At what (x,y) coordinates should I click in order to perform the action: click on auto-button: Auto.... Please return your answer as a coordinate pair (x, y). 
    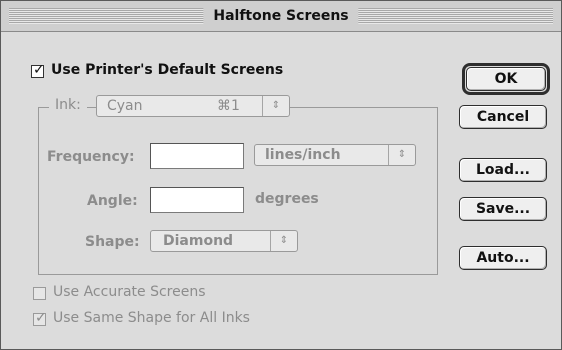
    Looking at the image, I should click on (503, 258).